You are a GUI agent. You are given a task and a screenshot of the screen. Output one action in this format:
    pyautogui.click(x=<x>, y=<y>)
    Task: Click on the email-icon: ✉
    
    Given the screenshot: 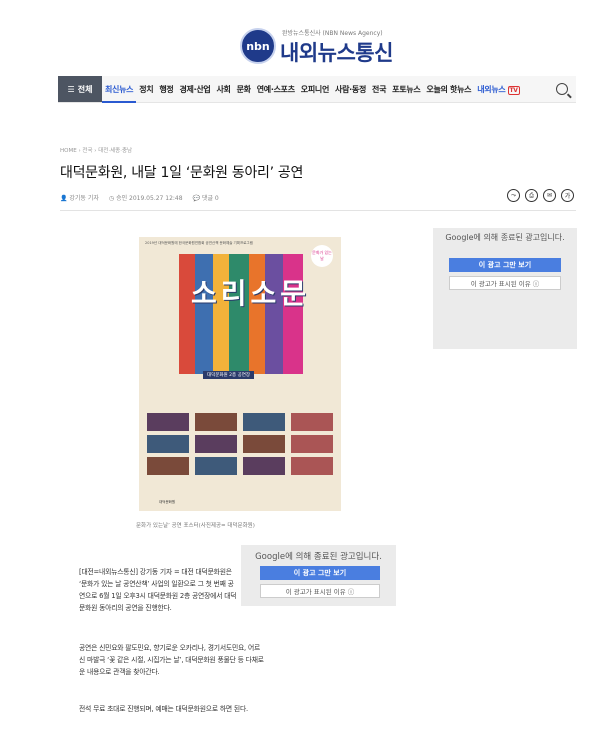 What is the action you would take?
    pyautogui.click(x=549, y=195)
    